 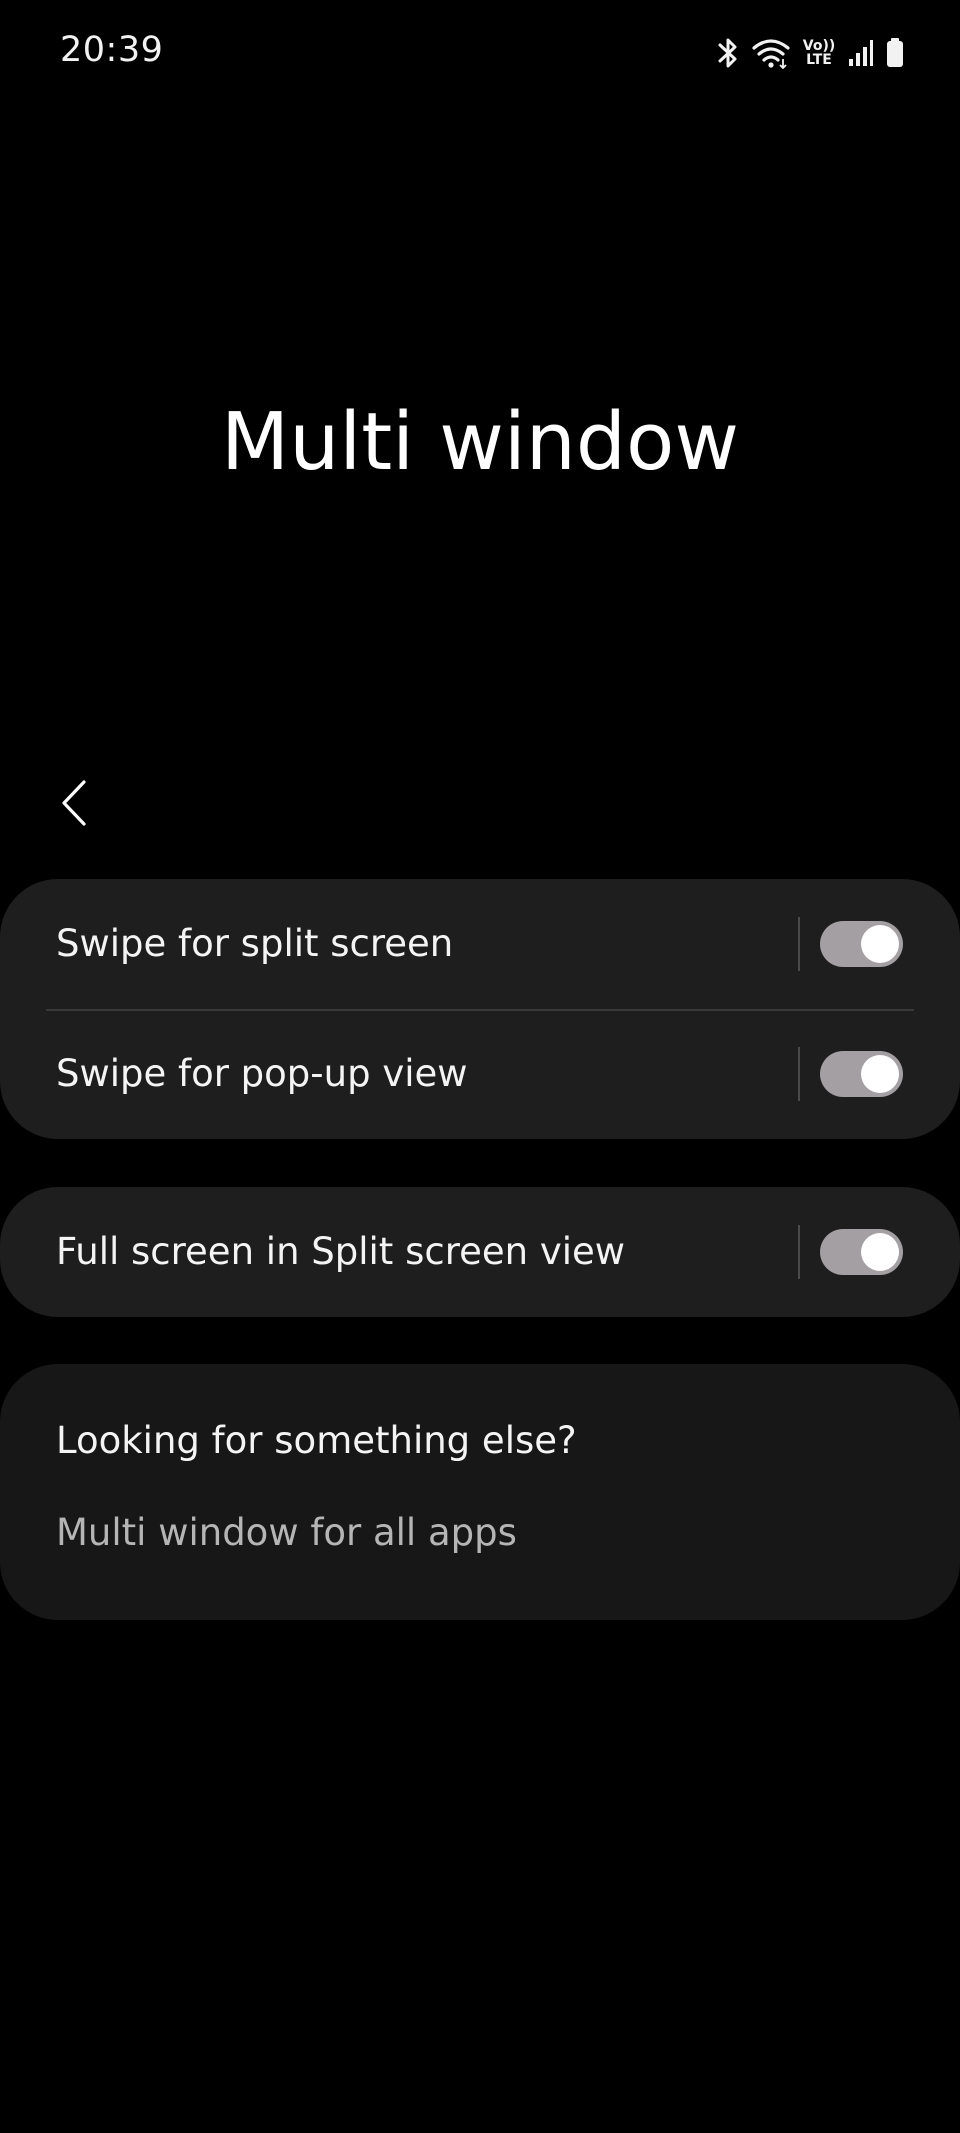 I want to click on back-button, so click(x=74, y=805).